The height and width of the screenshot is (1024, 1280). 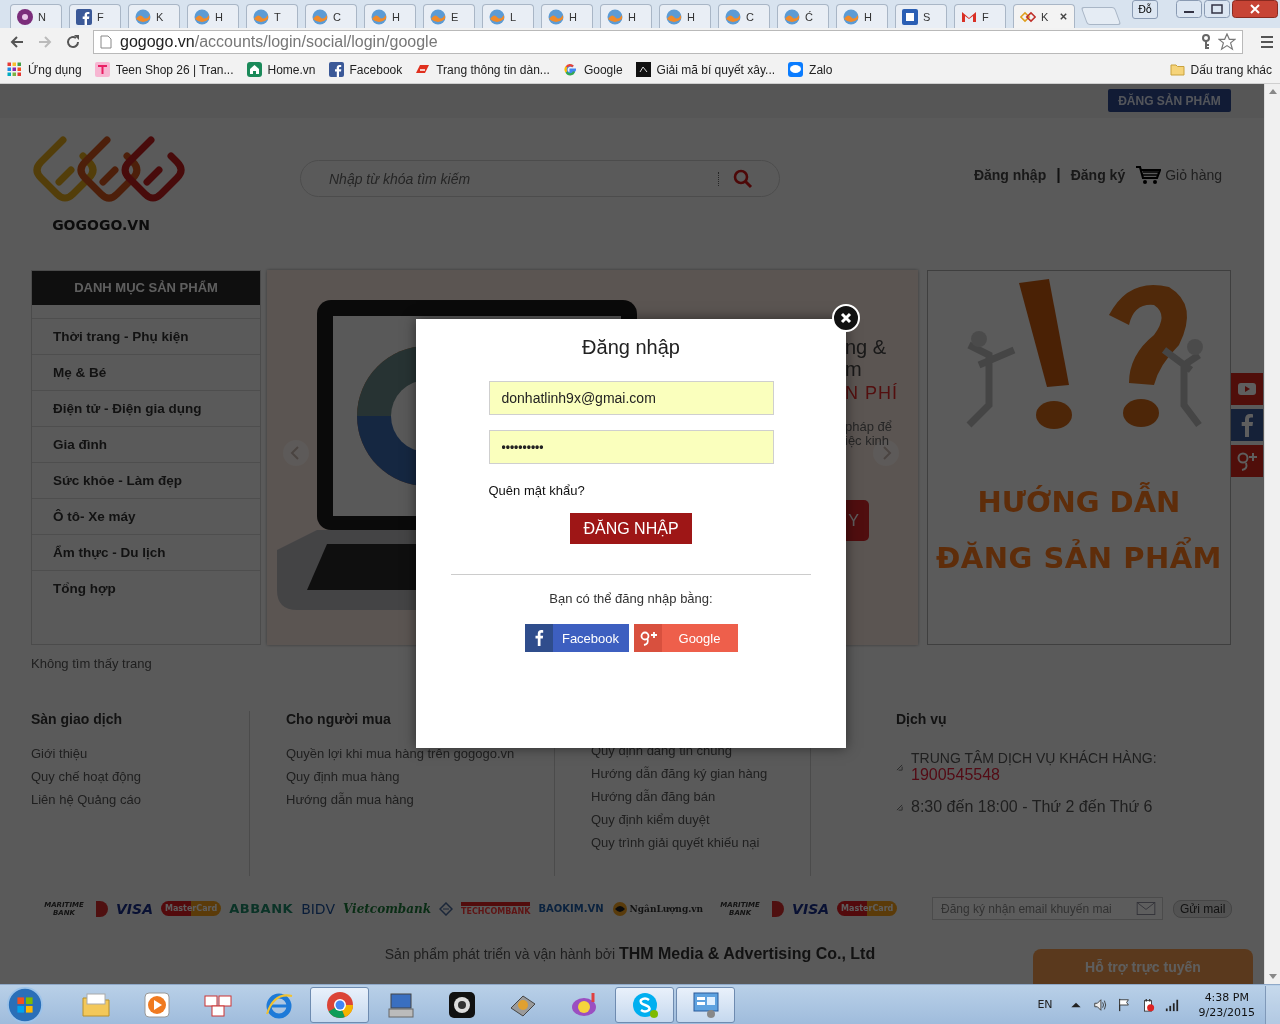 I want to click on browser-tab: E, so click(x=449, y=16).